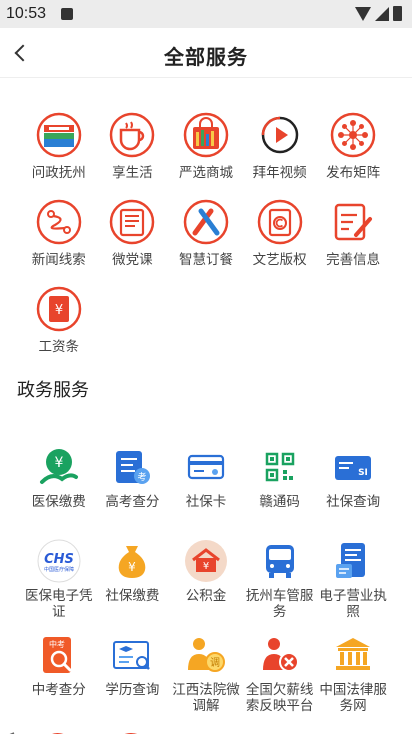 Image resolution: width=412 pixels, height=734 pixels. I want to click on gov-vehicle-service: 抚州车管服务, so click(280, 578).